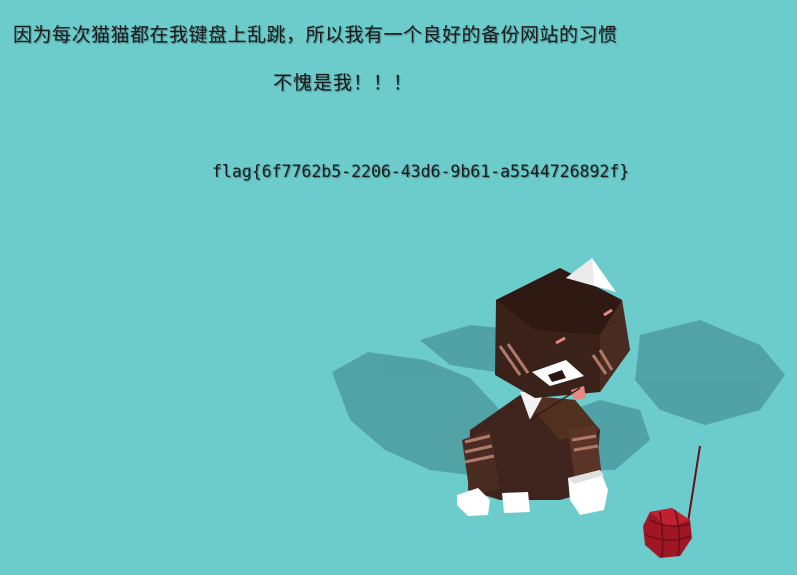 The height and width of the screenshot is (575, 797). I want to click on cat-figure, so click(543, 387).